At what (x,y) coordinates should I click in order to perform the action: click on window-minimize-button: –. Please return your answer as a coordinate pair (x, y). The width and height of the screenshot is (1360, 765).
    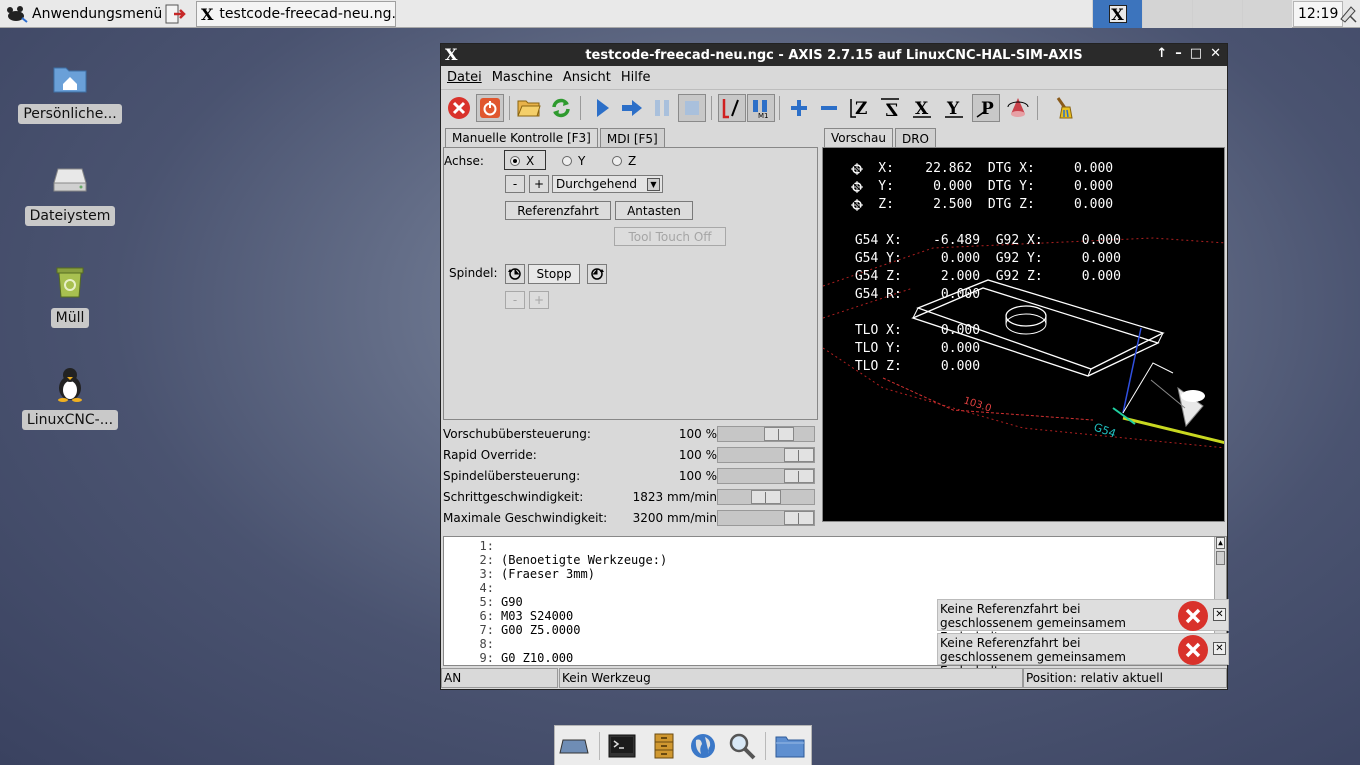
    Looking at the image, I should click on (1178, 53).